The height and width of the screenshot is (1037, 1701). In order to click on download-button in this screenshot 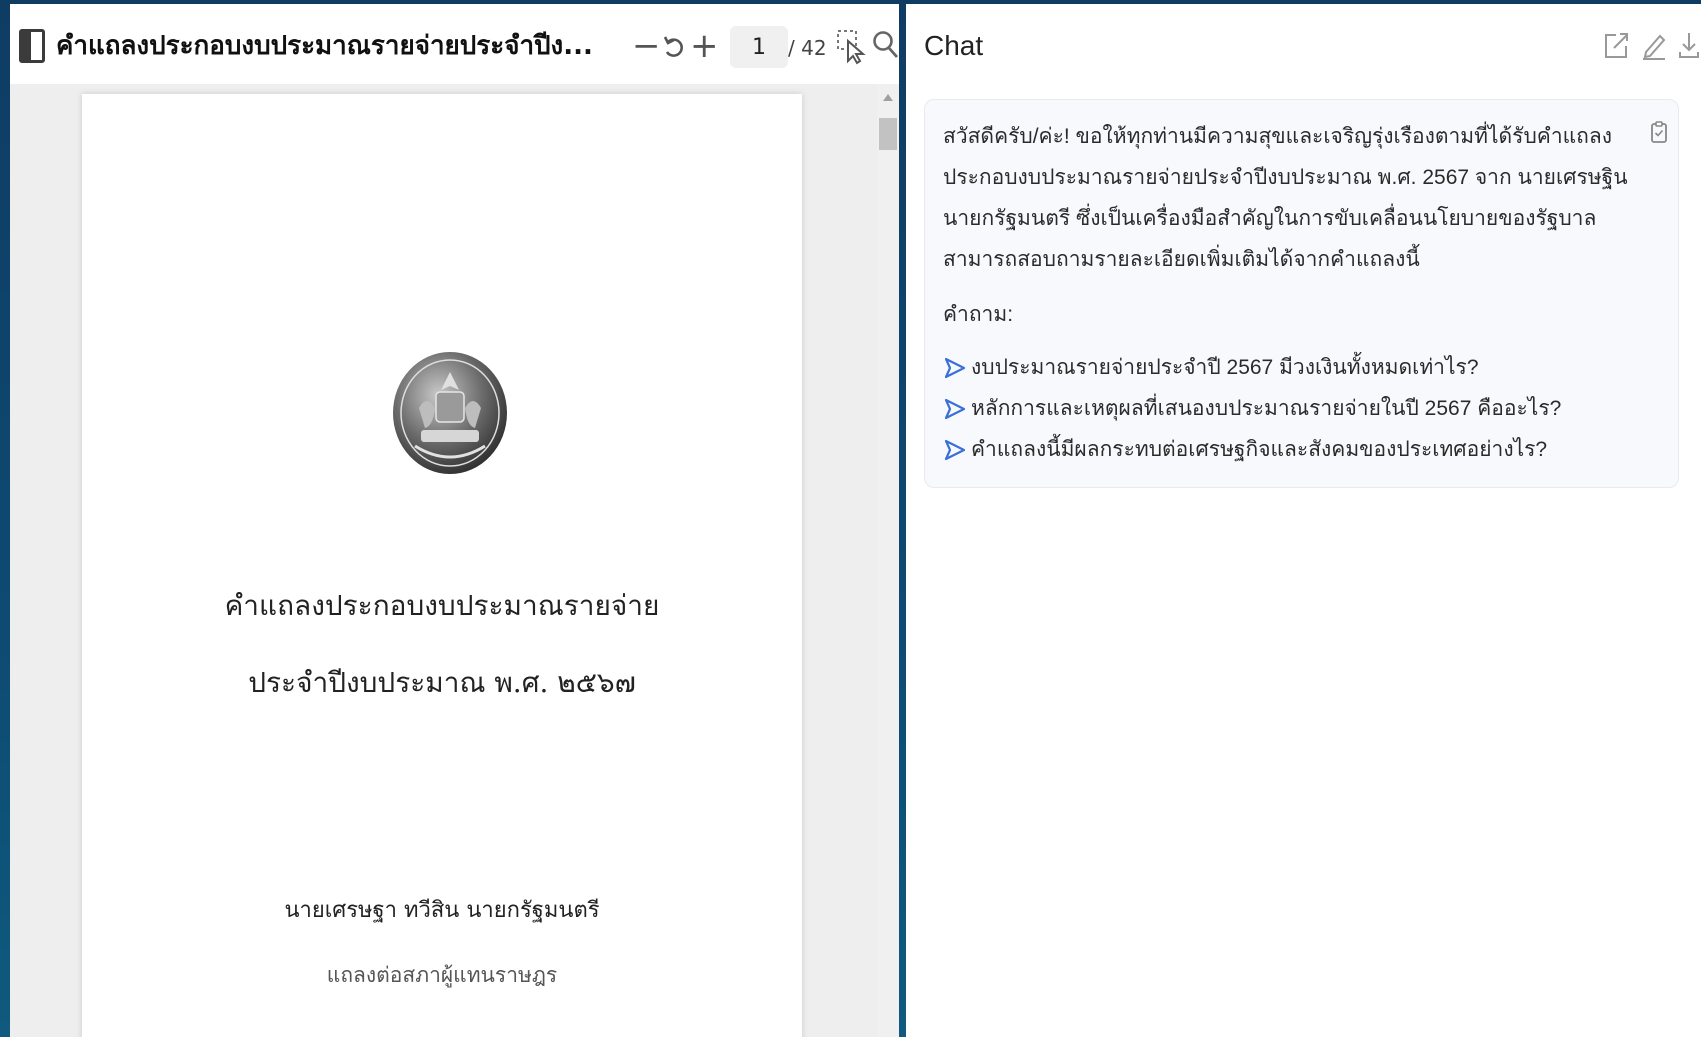, I will do `click(1689, 47)`.